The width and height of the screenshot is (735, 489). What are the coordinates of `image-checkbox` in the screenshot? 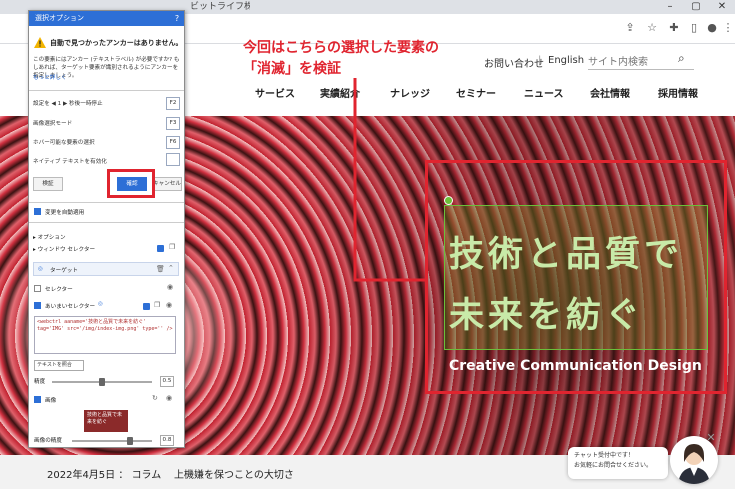 It's located at (37, 399).